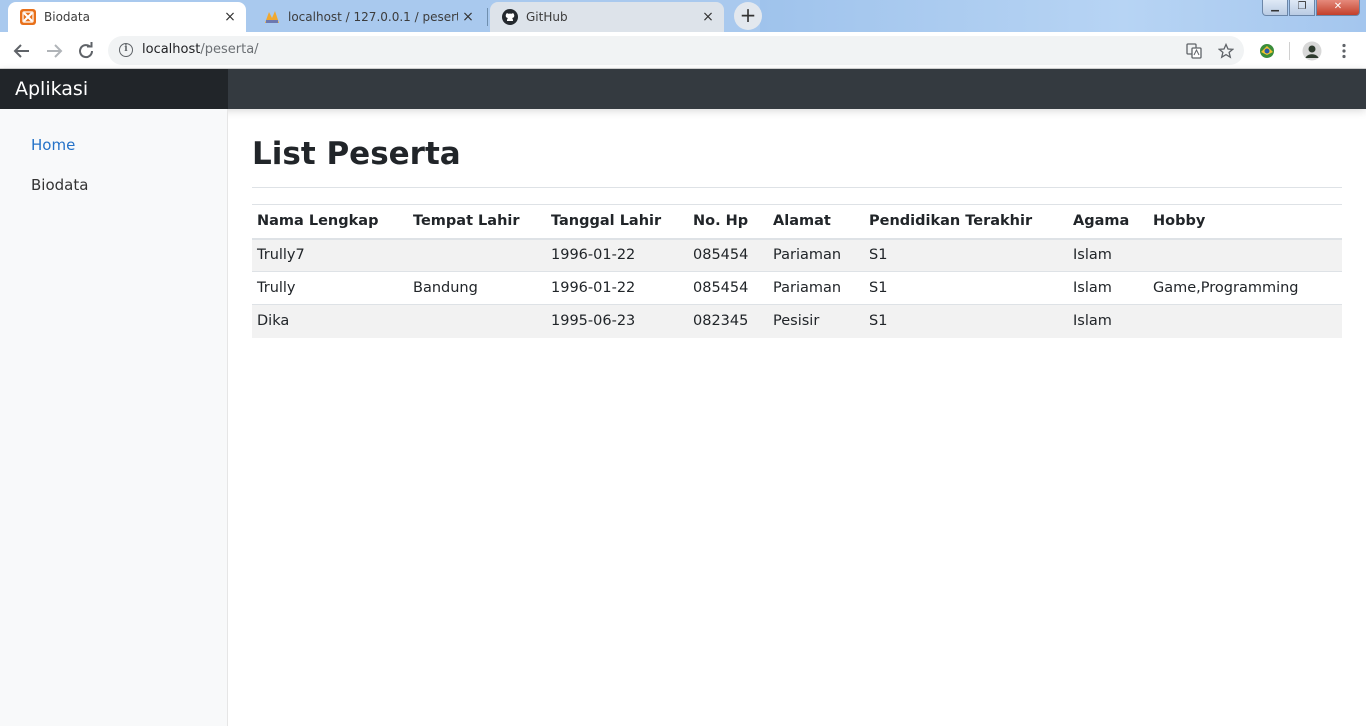 The image size is (1366, 726). Describe the element at coordinates (1245, 222) in the screenshot. I see `column-header: Hobby` at that location.